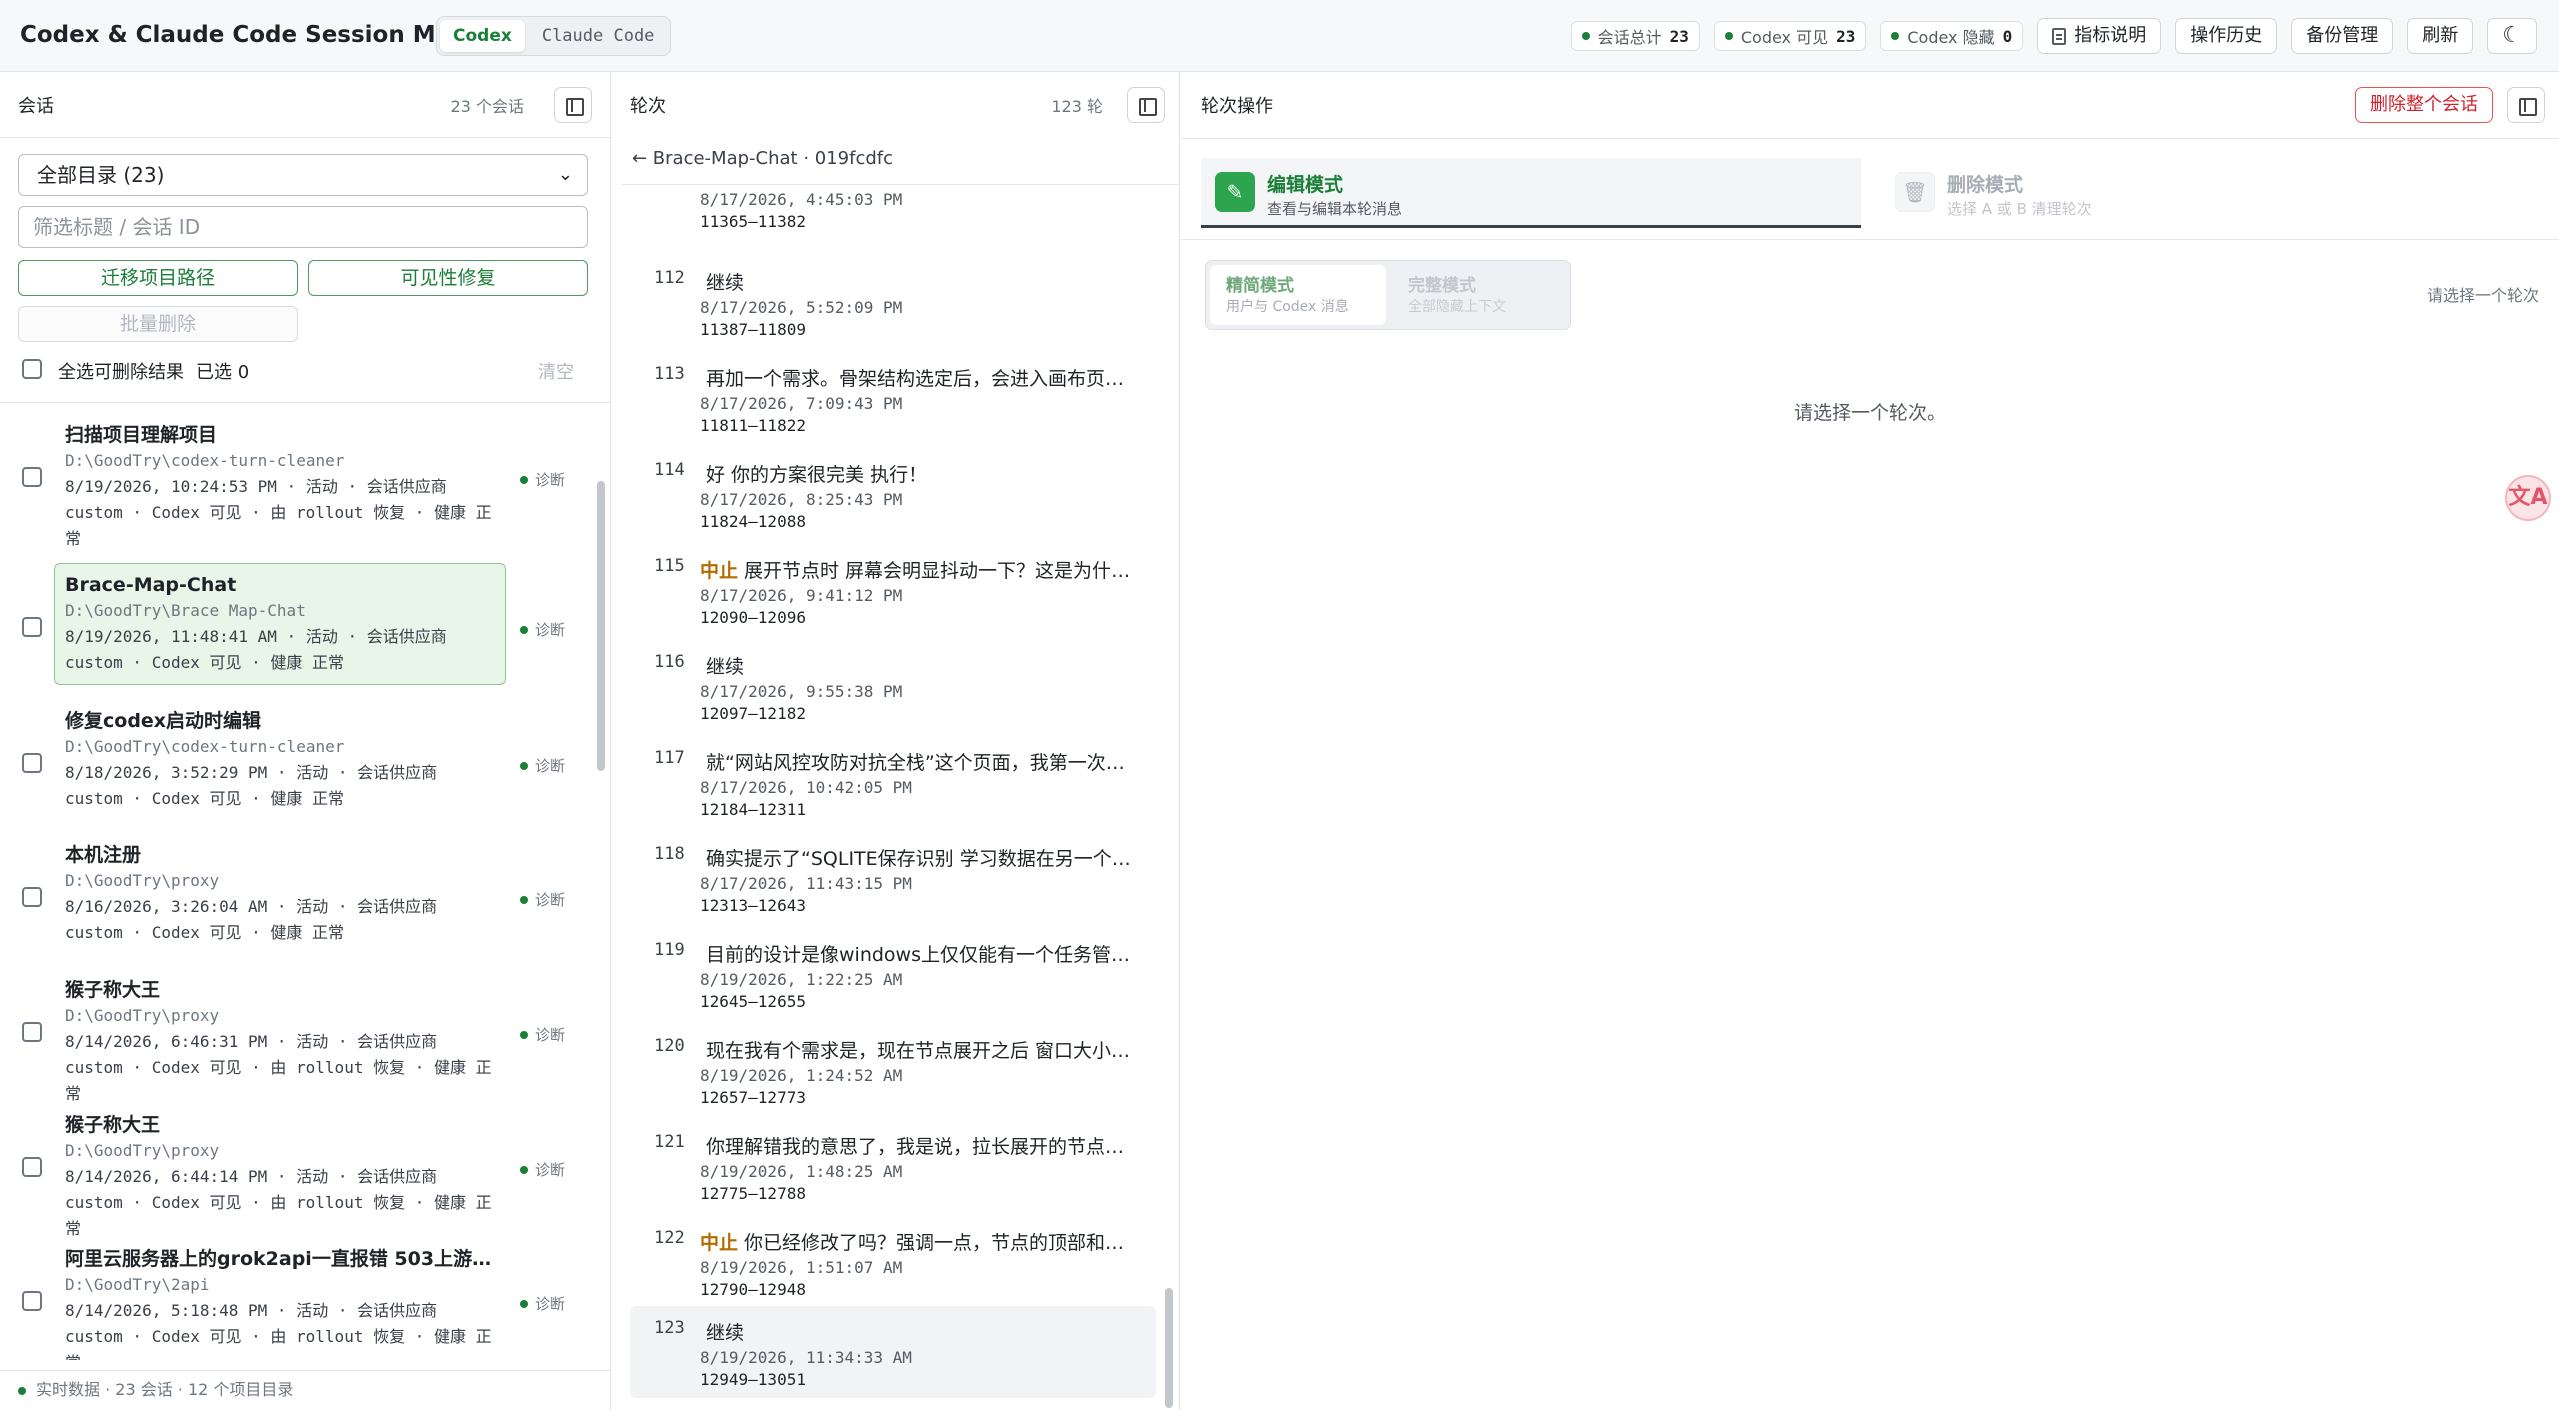 Image resolution: width=2559 pixels, height=1410 pixels. What do you see at coordinates (806, 883) in the screenshot?
I see `turn-time: 8/17/2026, 11:43:15 PM` at bounding box center [806, 883].